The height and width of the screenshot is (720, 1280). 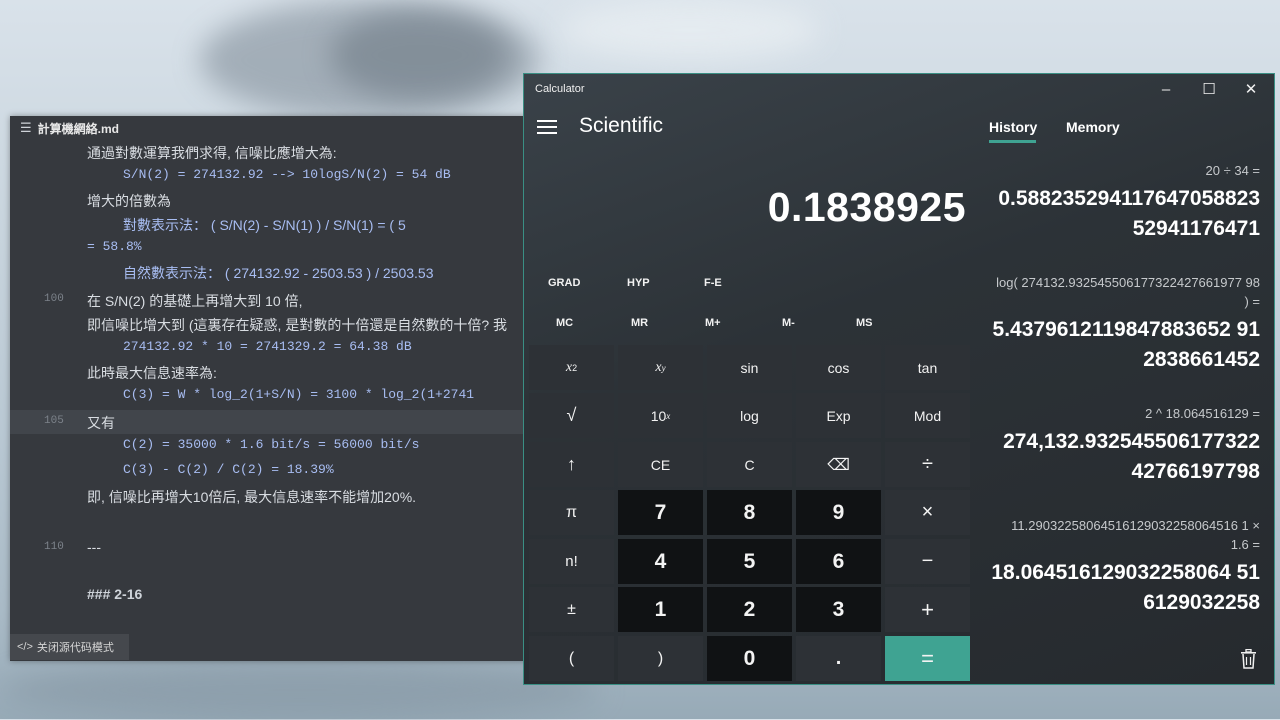 I want to click on add-button: +, so click(x=927, y=609).